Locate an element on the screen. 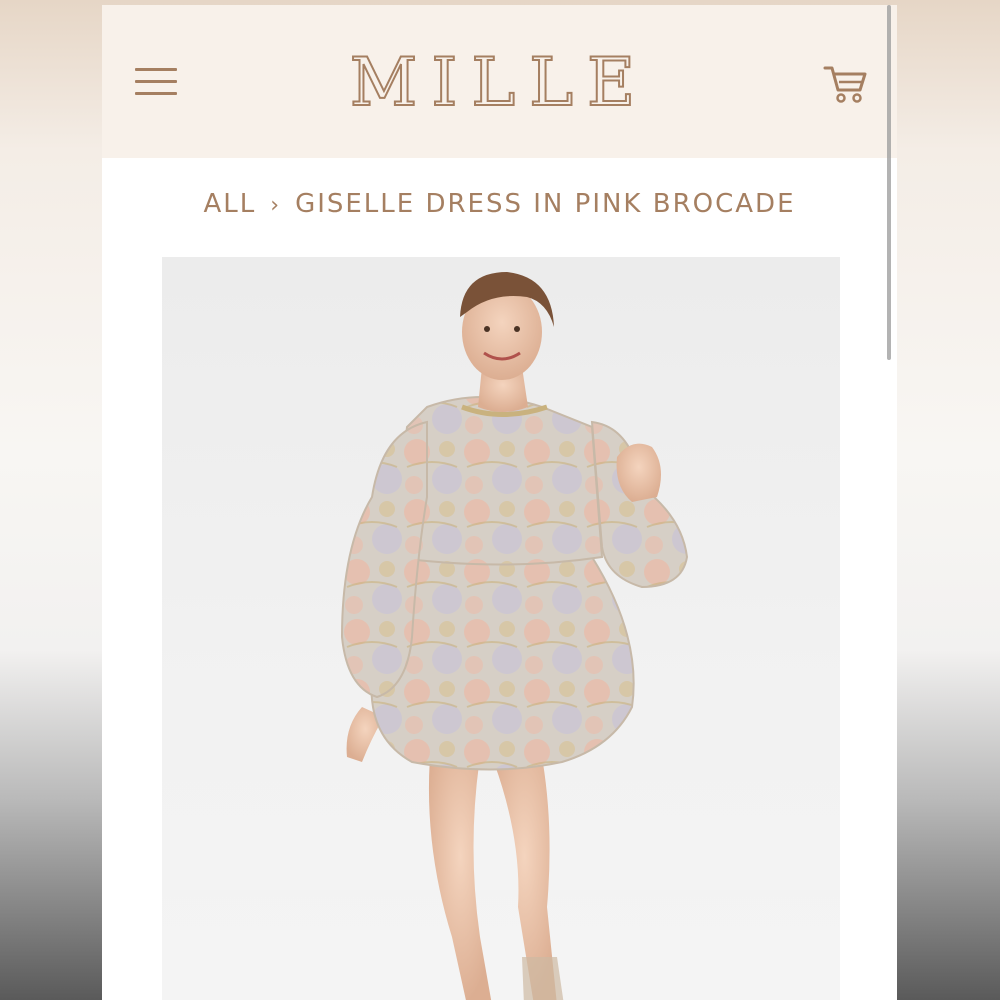  breadcrumb-current: GISELLE DRESS IN PINK BROCADE is located at coordinates (545, 204).